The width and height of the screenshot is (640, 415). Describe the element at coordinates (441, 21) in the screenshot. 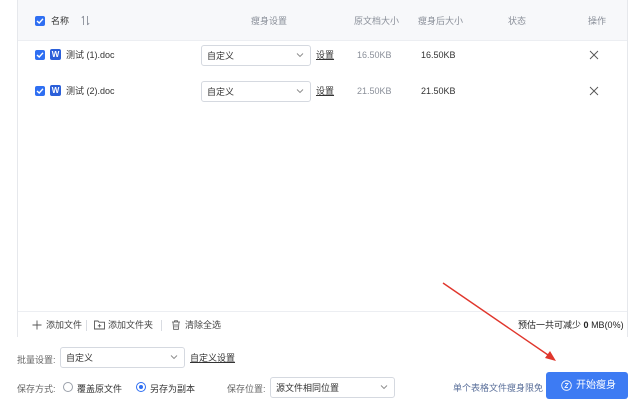

I see `header-after-size: 瘦身后大小` at that location.